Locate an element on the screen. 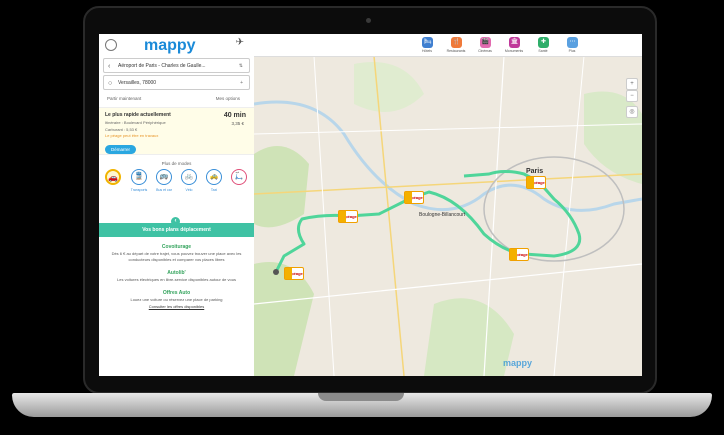 The width and height of the screenshot is (724, 435). my-options-link: Mes options is located at coordinates (228, 98).